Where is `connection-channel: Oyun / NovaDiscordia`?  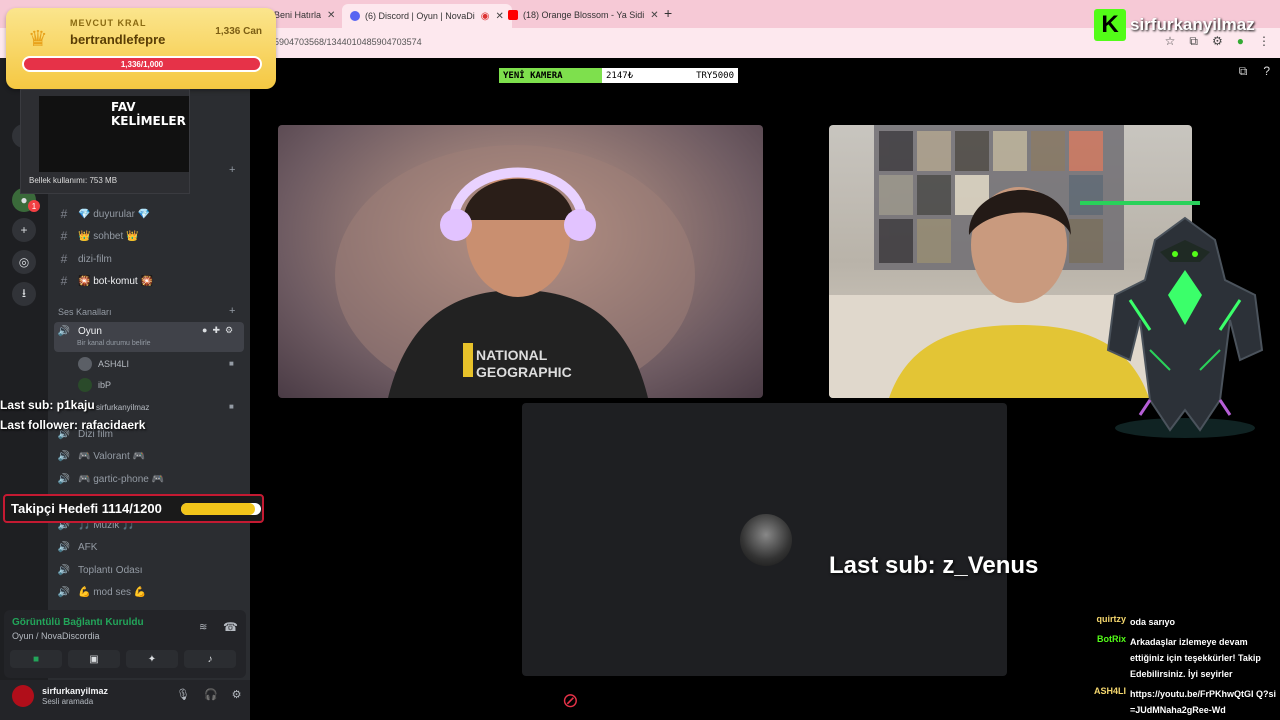
connection-channel: Oyun / NovaDiscordia is located at coordinates (56, 636).